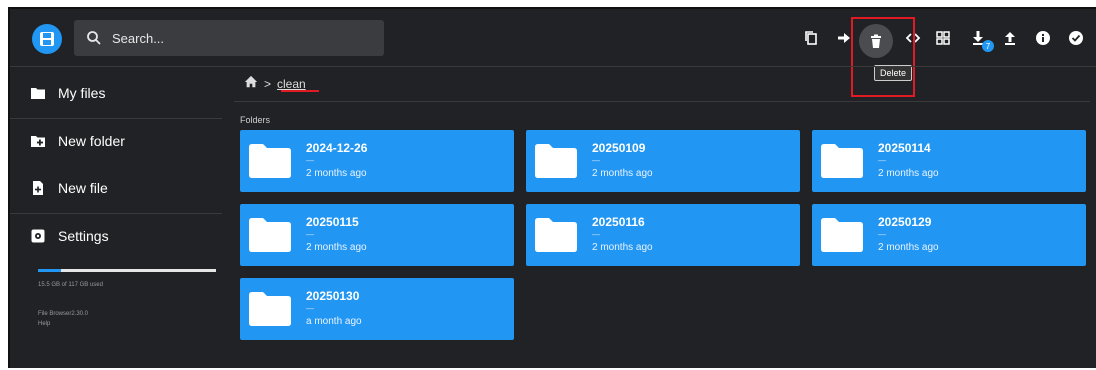 This screenshot has width=1096, height=370. I want to click on info-button, so click(1043, 38).